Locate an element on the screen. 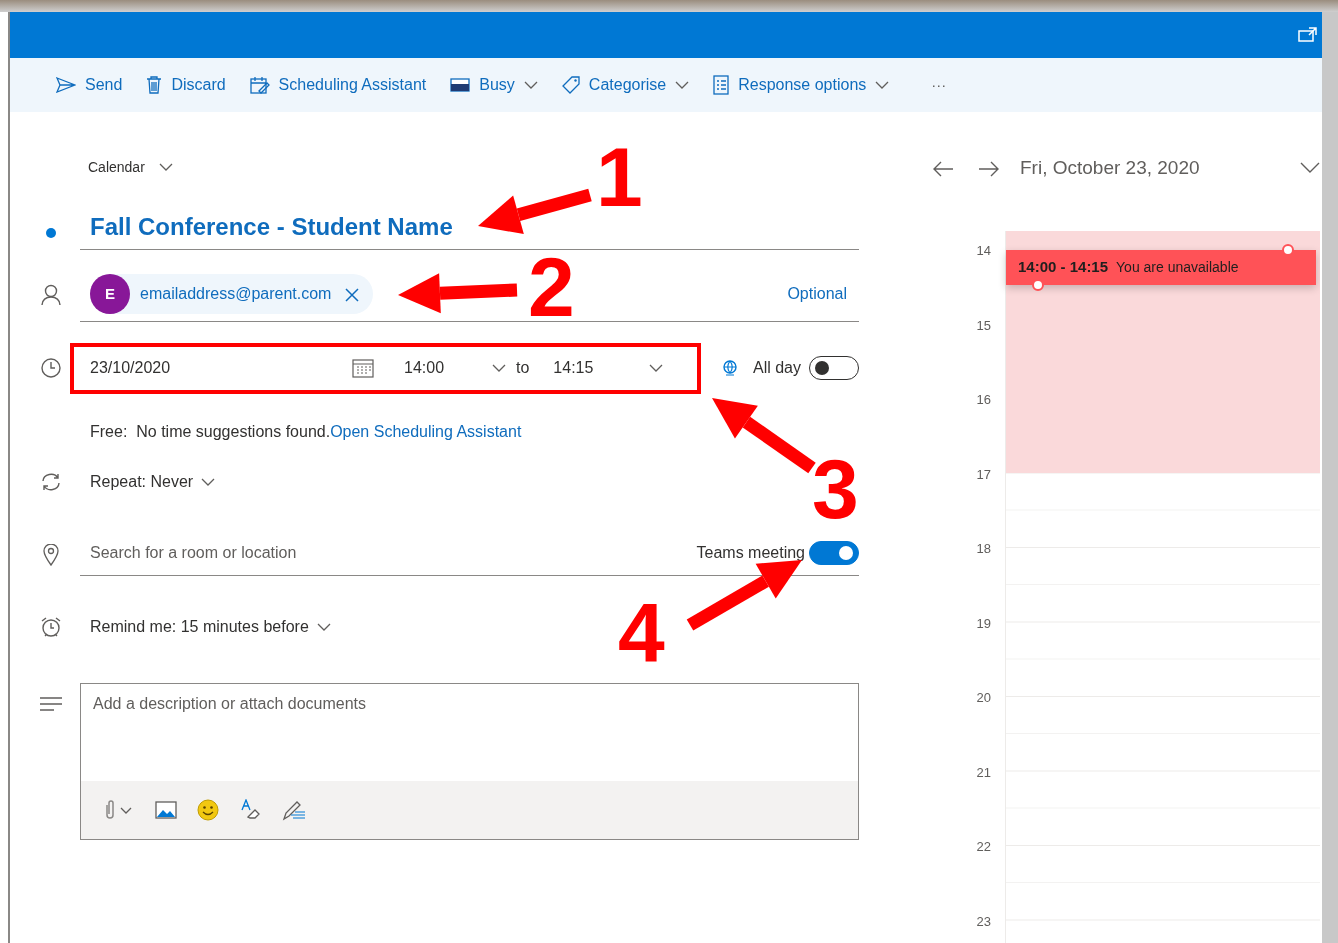 The image size is (1338, 943). alarm-clock-icon is located at coordinates (51, 627).